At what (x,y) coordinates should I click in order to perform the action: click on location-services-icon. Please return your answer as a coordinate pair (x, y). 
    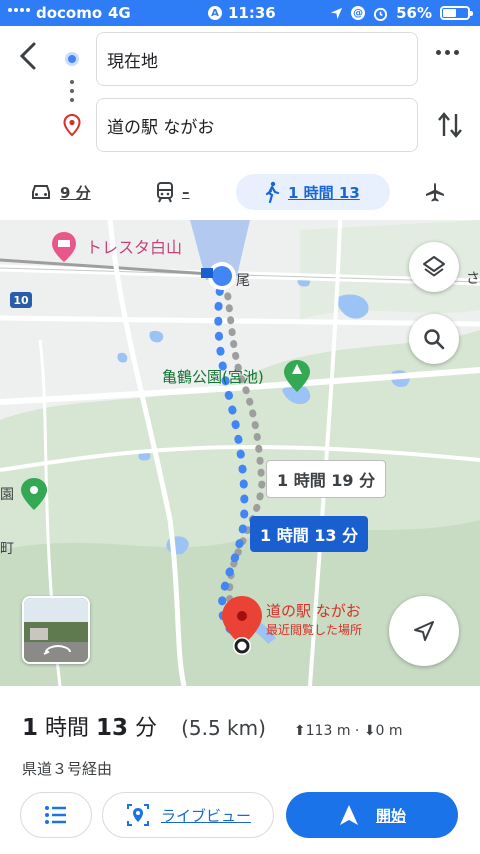
    Looking at the image, I should click on (337, 13).